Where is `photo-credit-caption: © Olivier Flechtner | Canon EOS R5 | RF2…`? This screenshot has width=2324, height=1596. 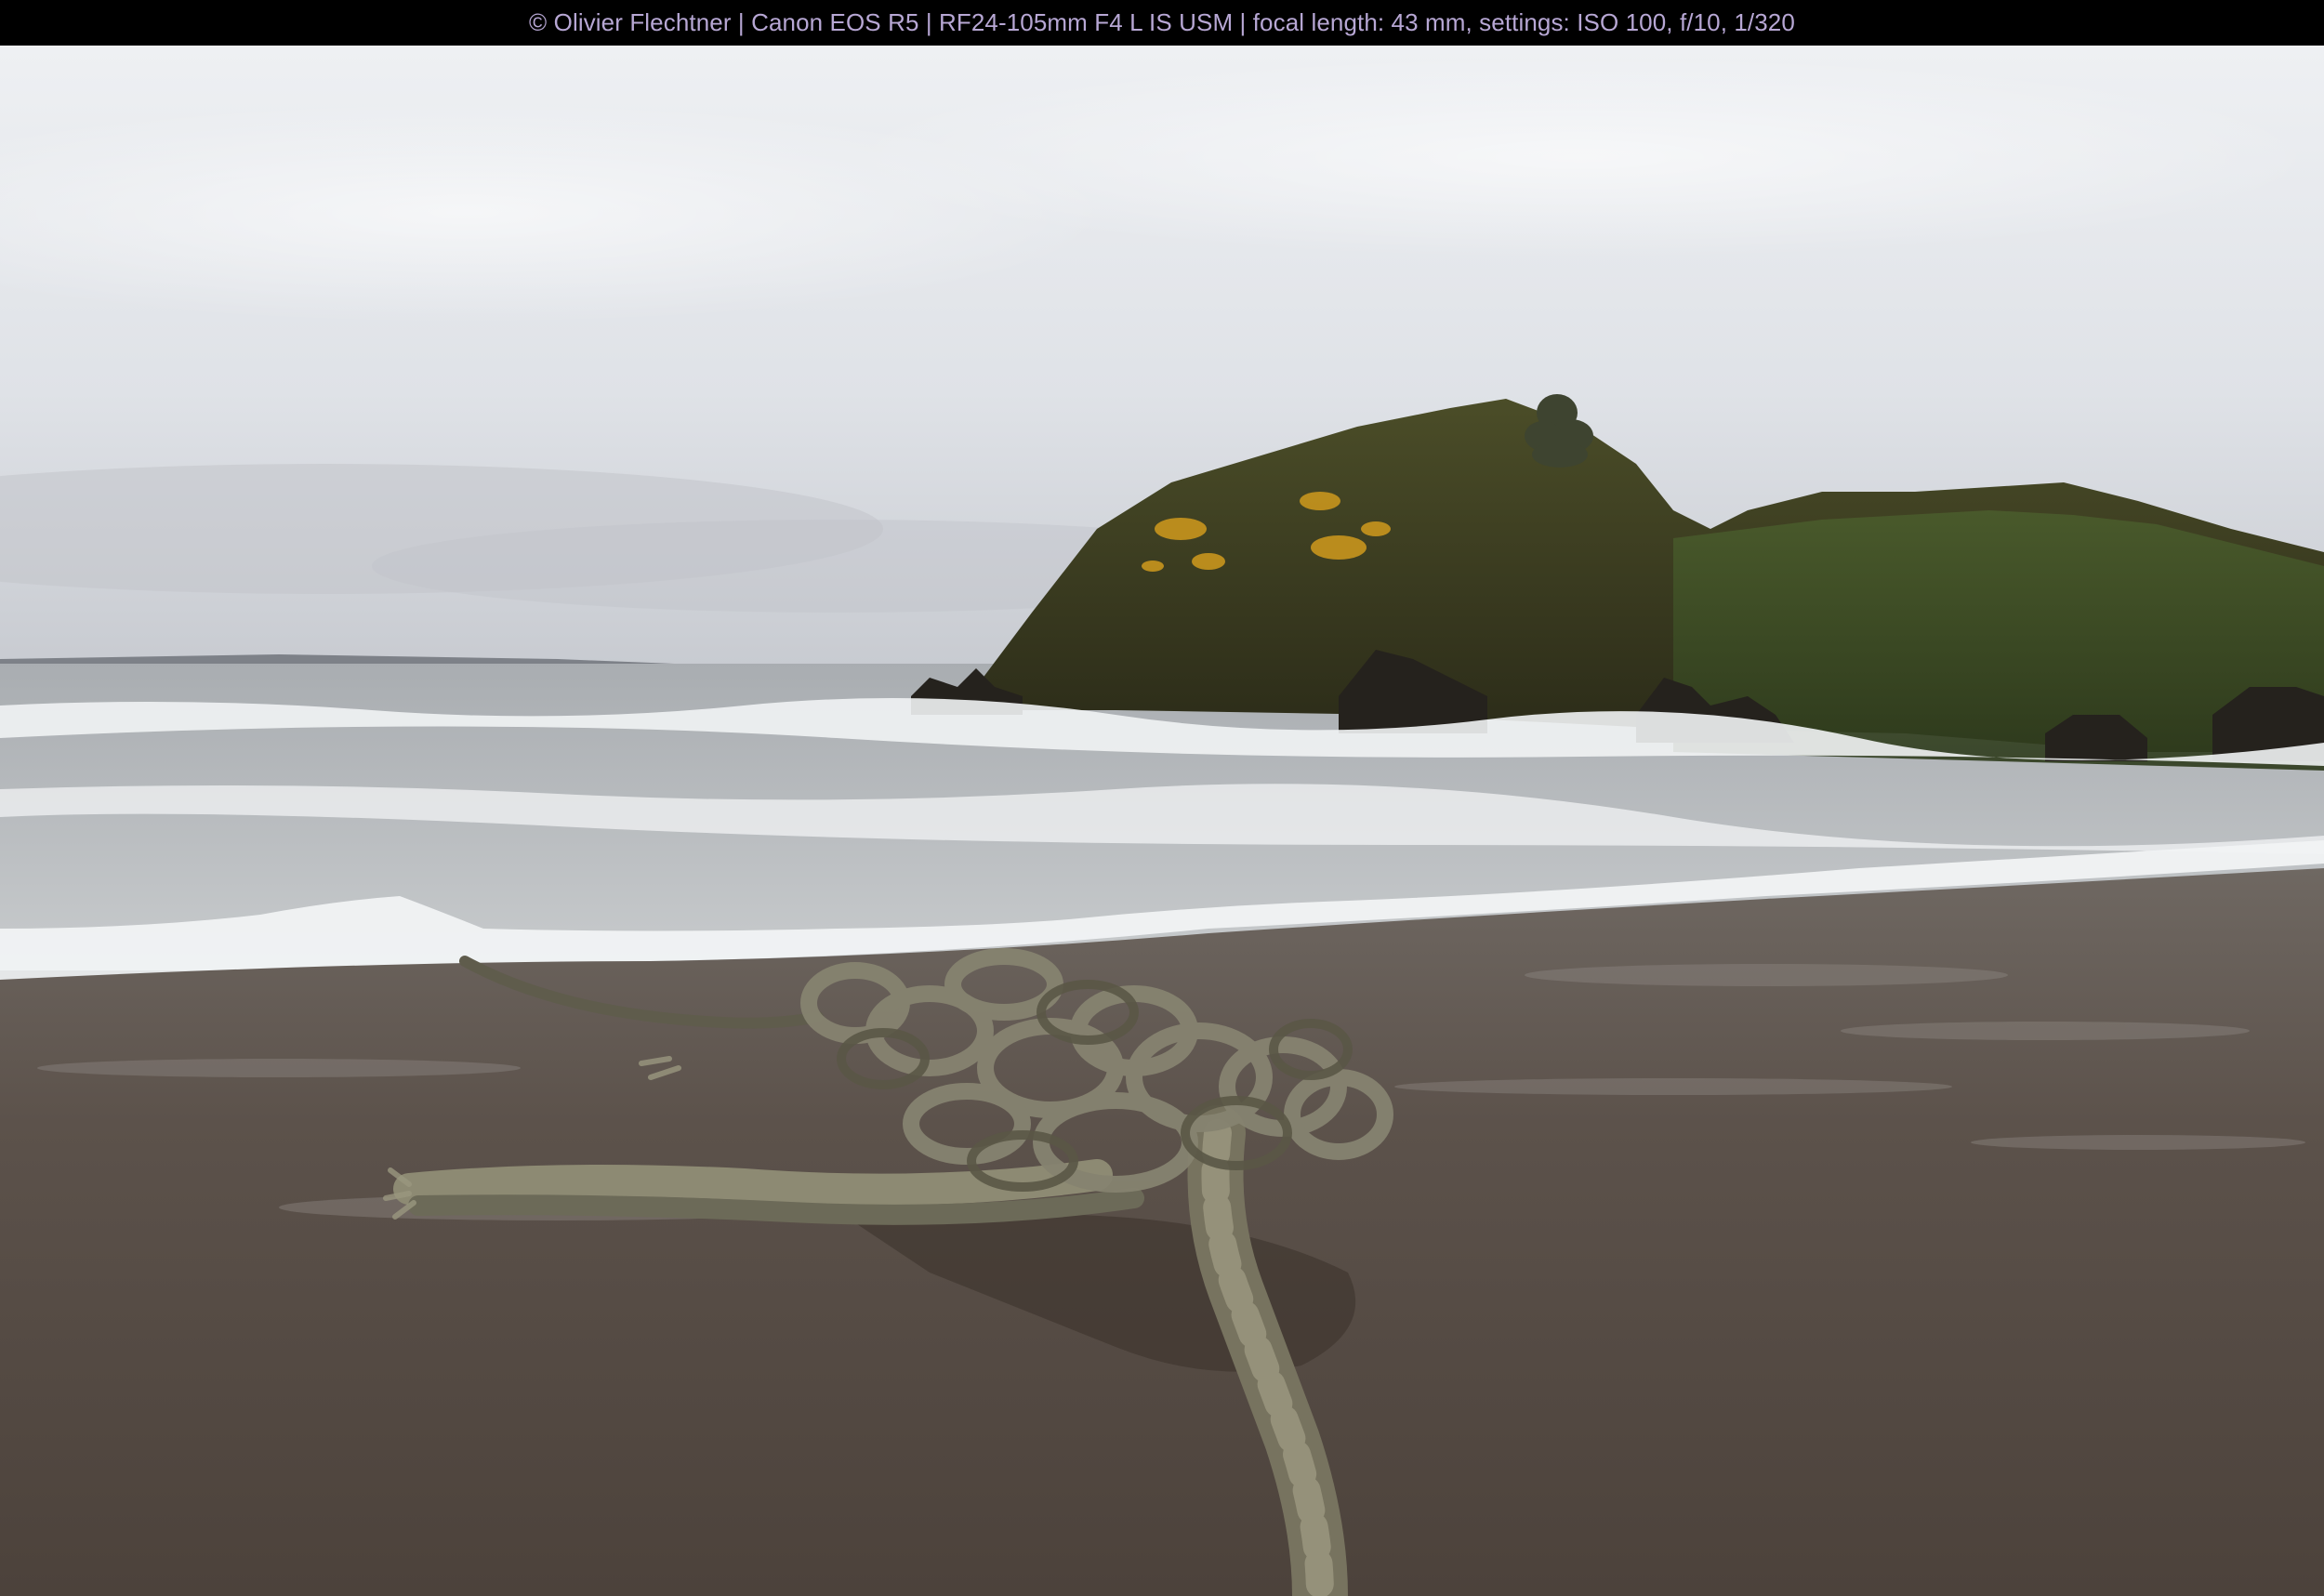 photo-credit-caption: © Olivier Flechtner | Canon EOS R5 | RF2… is located at coordinates (1162, 22).